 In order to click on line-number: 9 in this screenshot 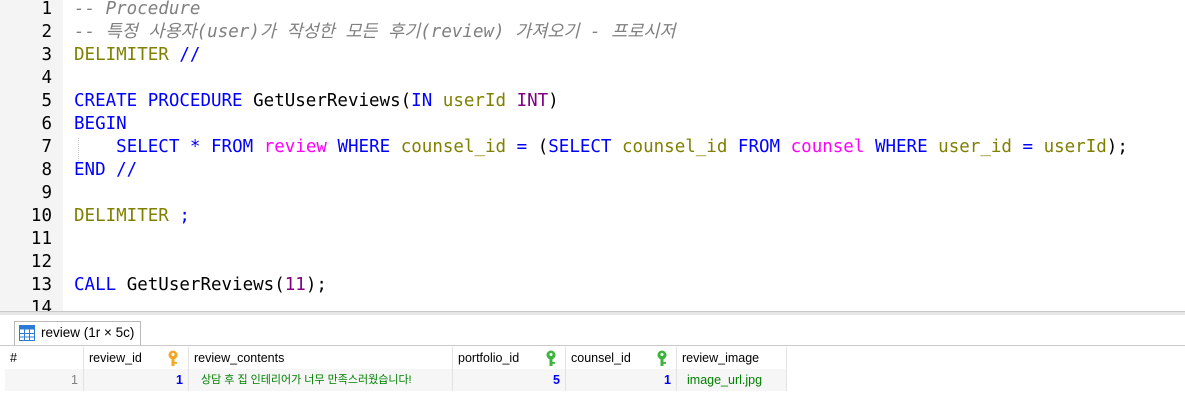, I will do `click(46, 193)`.